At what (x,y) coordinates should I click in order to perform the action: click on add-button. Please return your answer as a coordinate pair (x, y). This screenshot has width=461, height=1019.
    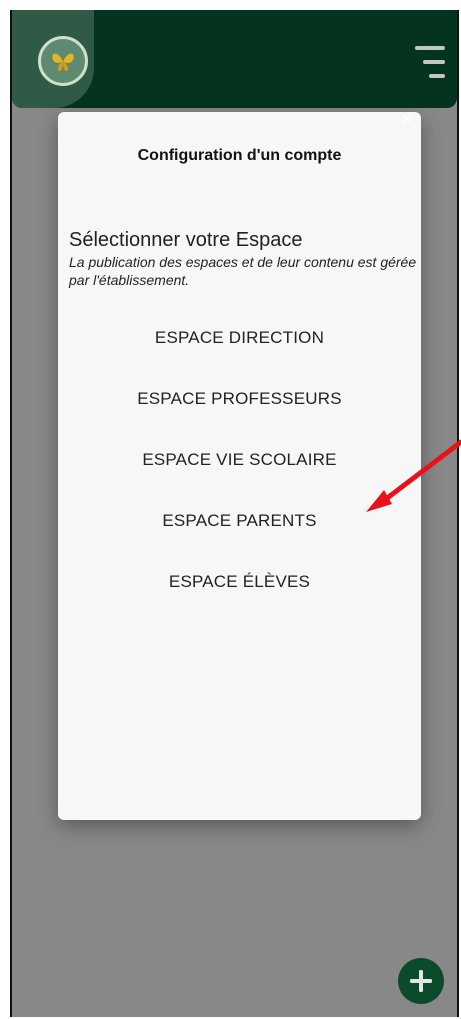
    Looking at the image, I should click on (421, 981).